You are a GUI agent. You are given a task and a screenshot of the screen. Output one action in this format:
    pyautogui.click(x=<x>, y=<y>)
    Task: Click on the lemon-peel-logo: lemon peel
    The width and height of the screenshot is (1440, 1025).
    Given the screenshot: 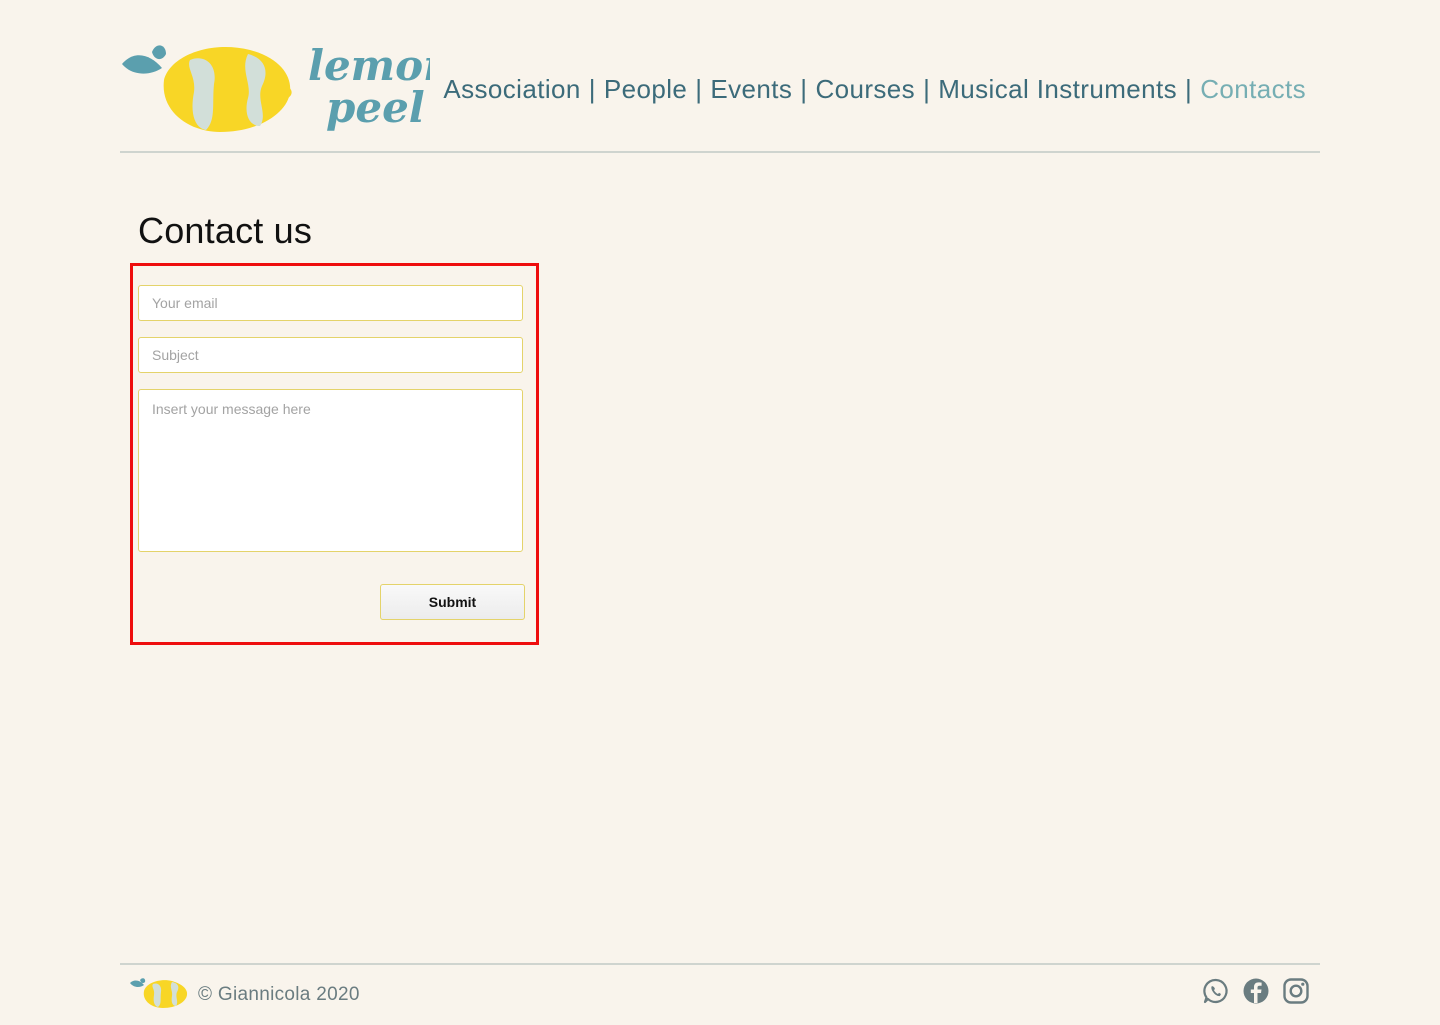 What is the action you would take?
    pyautogui.click(x=275, y=90)
    